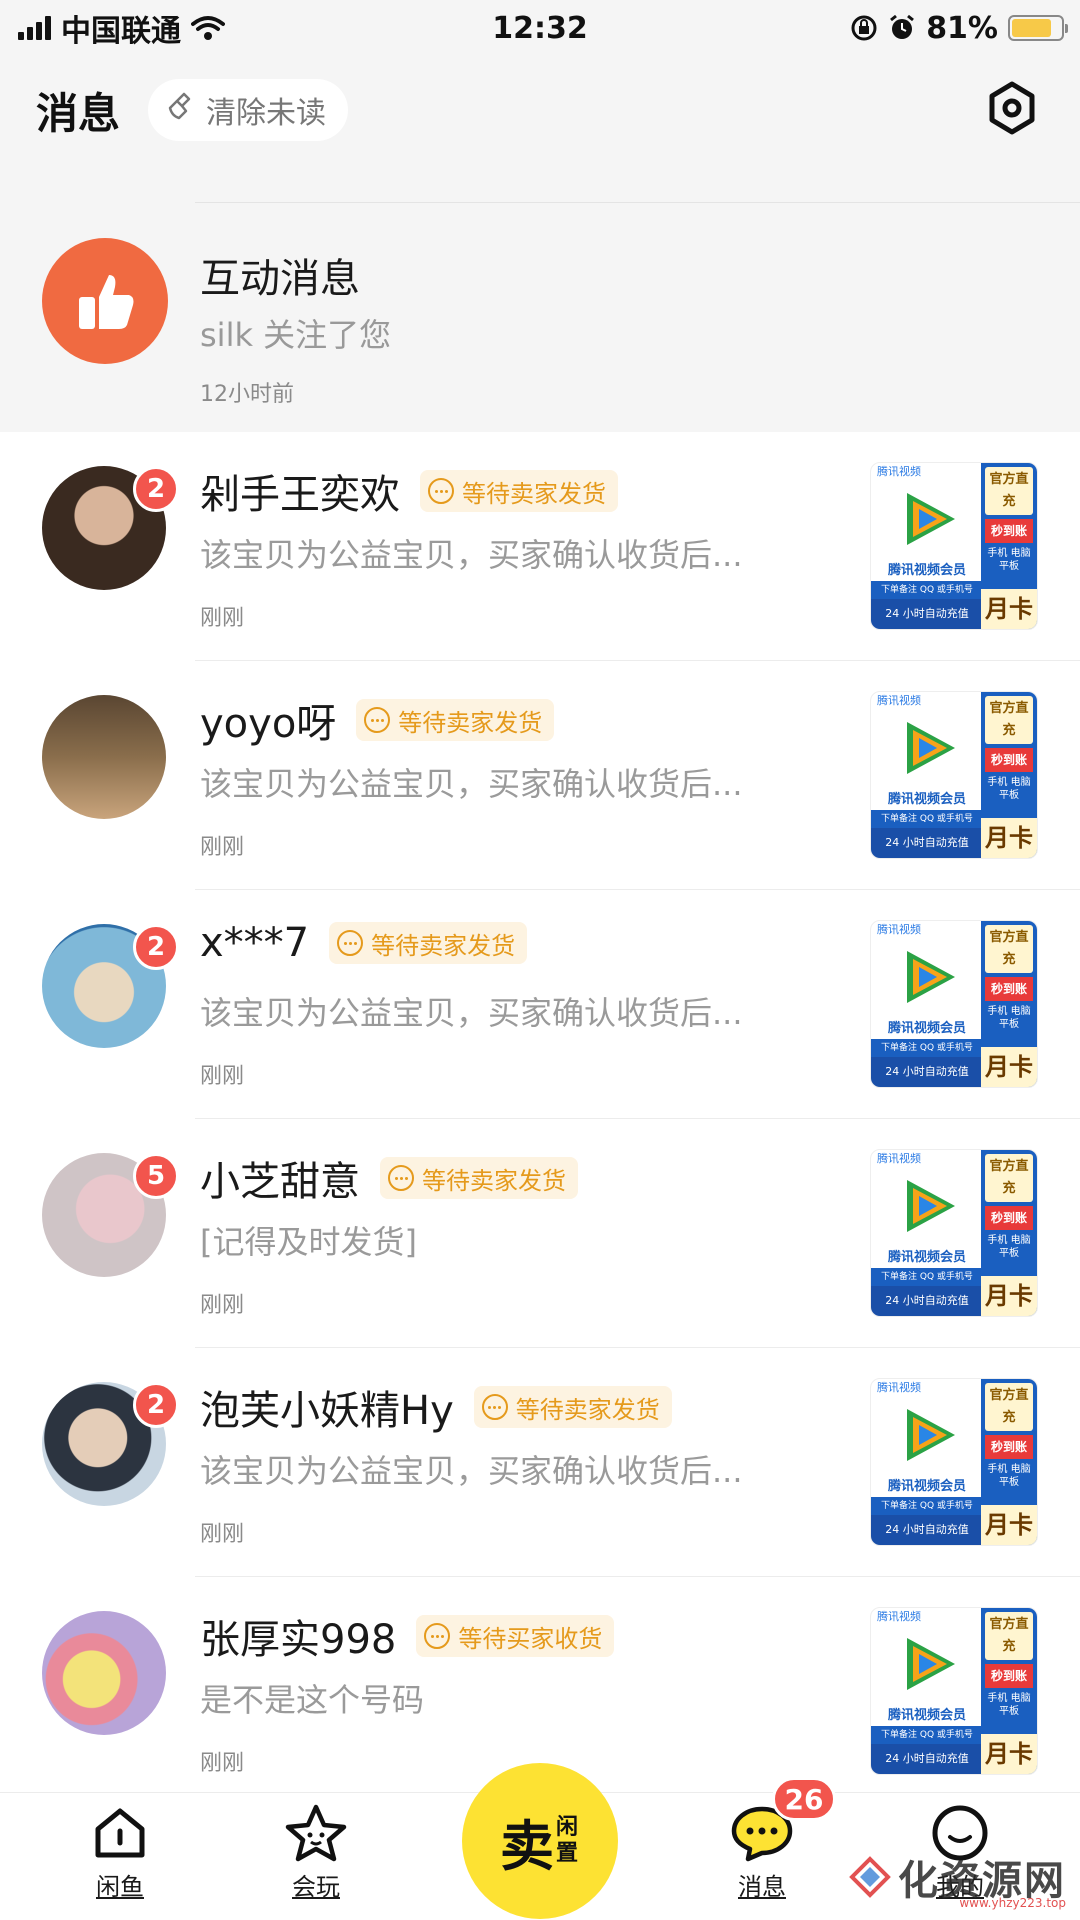  What do you see at coordinates (255, 943) in the screenshot?
I see `contact-name: x***7` at bounding box center [255, 943].